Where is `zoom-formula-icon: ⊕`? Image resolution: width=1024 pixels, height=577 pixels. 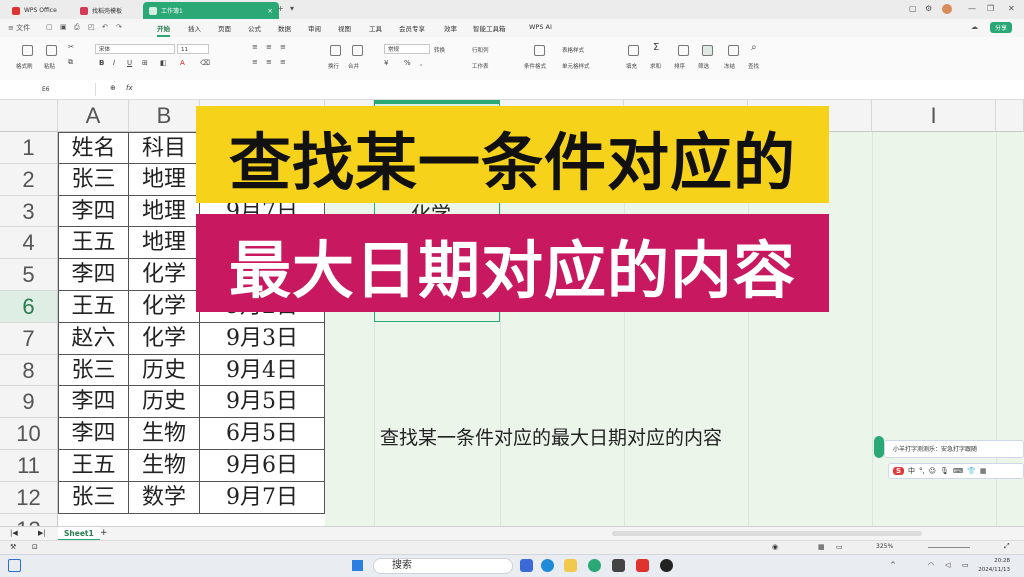 zoom-formula-icon: ⊕ is located at coordinates (113, 88).